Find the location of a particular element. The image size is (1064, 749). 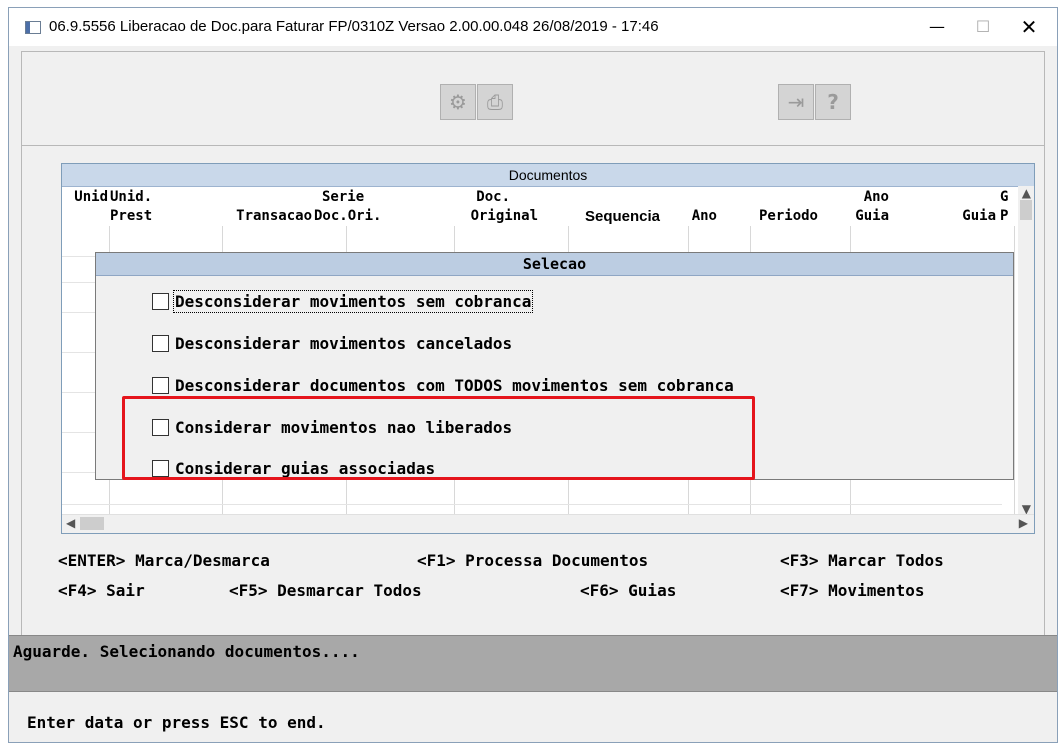

key-hint-f6: <F6> Guias is located at coordinates (628, 590).